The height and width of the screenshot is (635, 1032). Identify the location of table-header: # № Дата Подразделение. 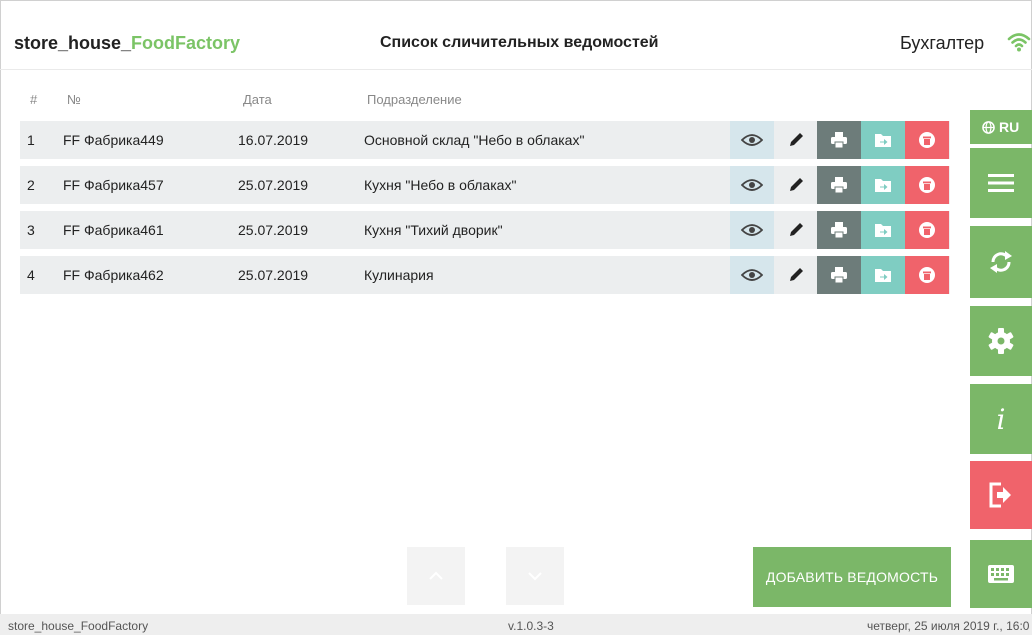
(475, 103).